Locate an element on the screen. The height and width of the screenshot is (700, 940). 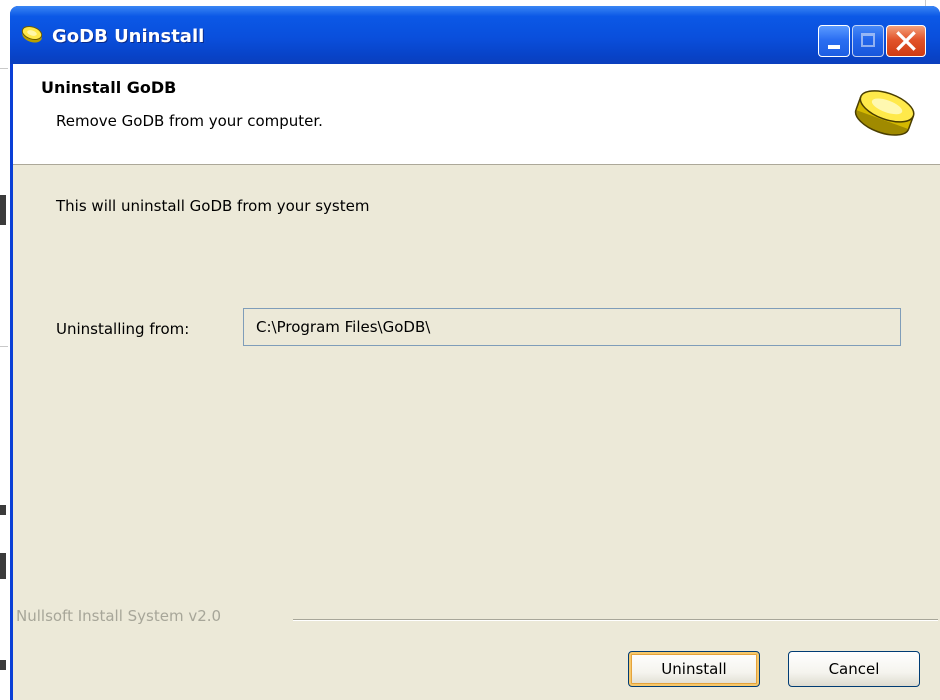
maximize-button is located at coordinates (868, 41).